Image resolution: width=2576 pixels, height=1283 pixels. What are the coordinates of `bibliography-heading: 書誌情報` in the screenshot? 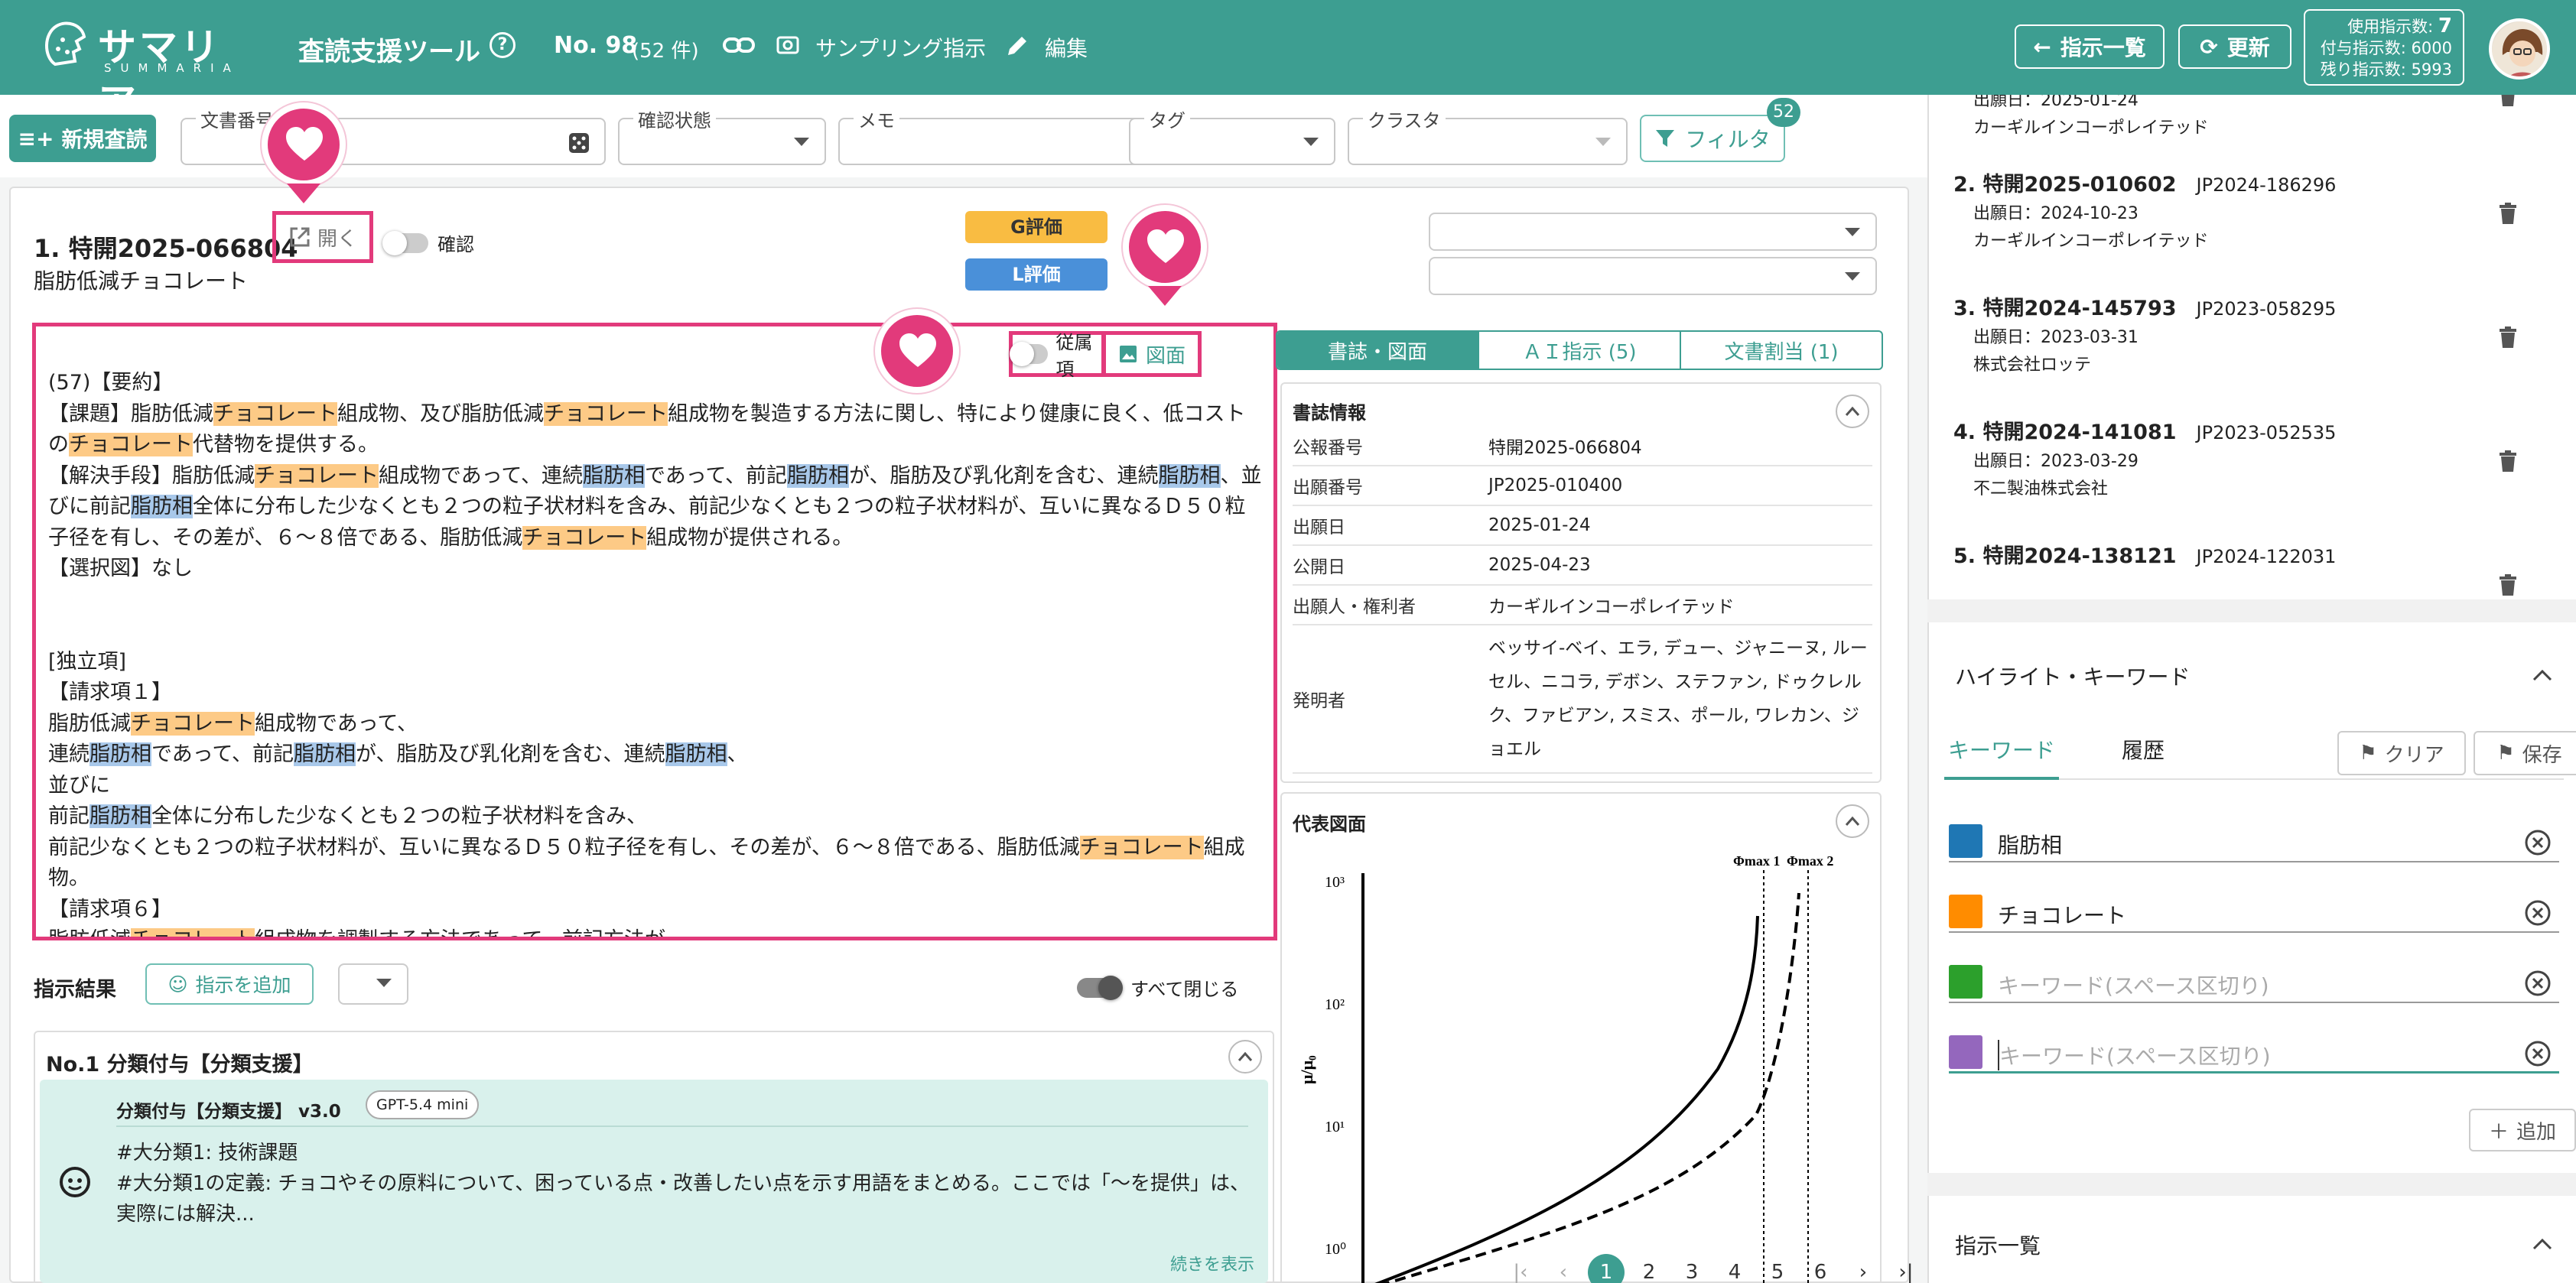 It's located at (1329, 413).